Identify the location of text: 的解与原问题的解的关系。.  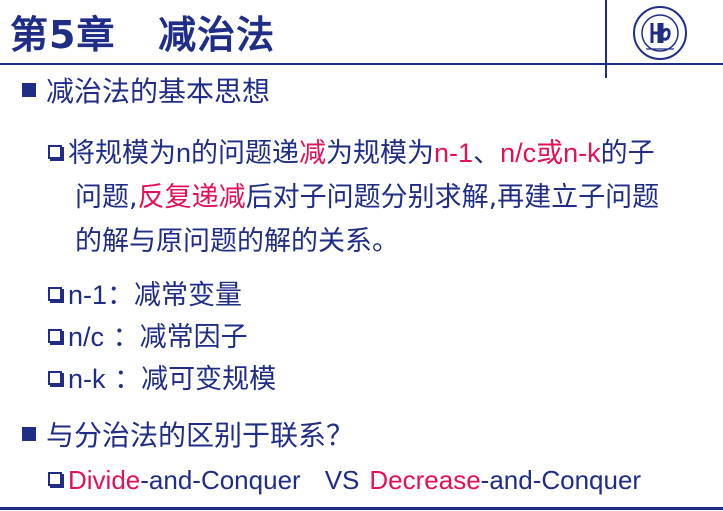
(237, 241).